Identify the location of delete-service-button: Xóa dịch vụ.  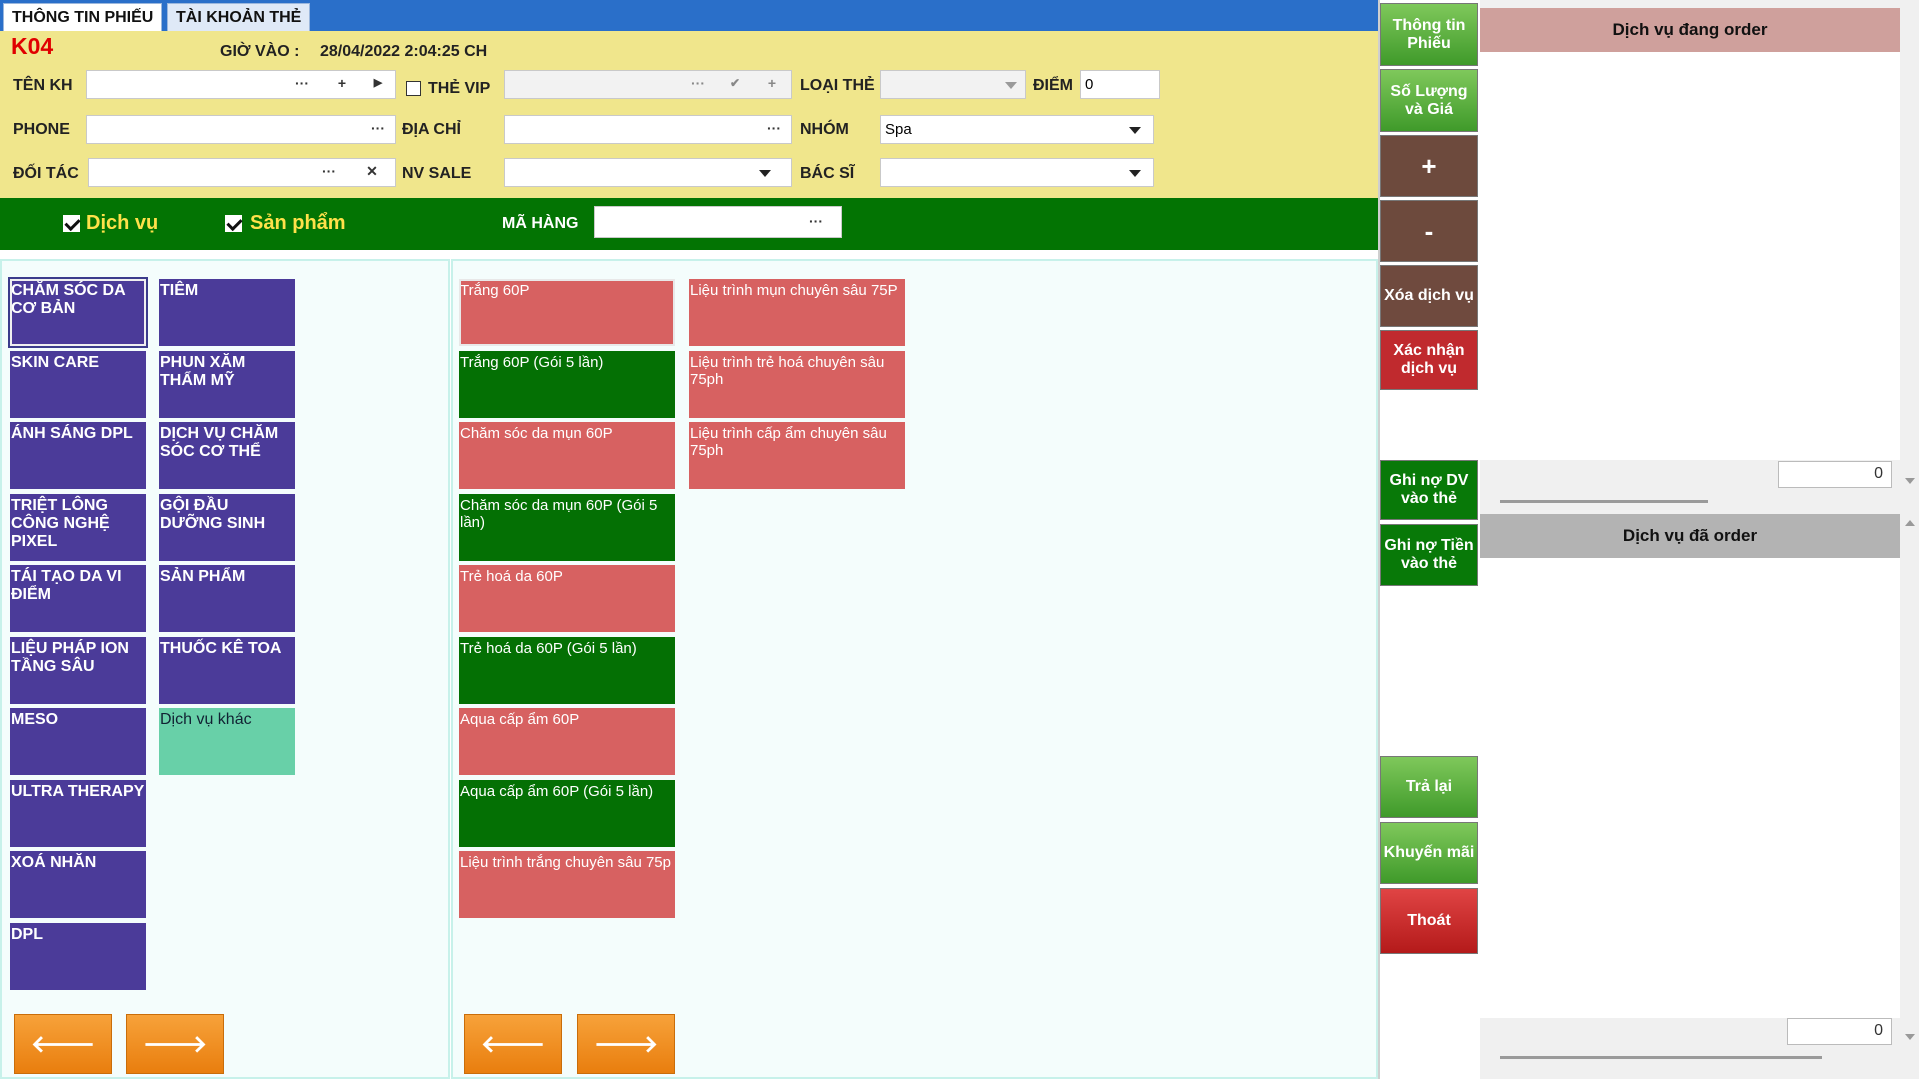
(1429, 296).